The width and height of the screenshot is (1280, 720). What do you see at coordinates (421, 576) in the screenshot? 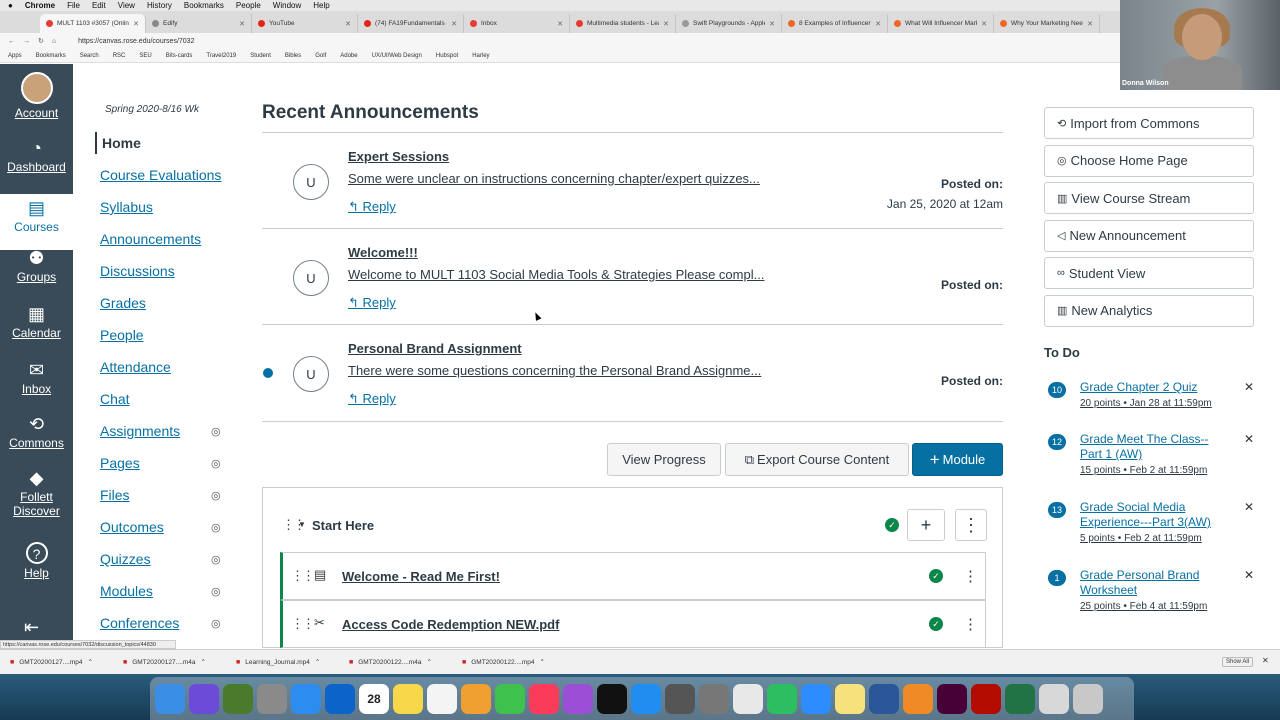
I see `module-item-title: Welcome - Read Me First!` at bounding box center [421, 576].